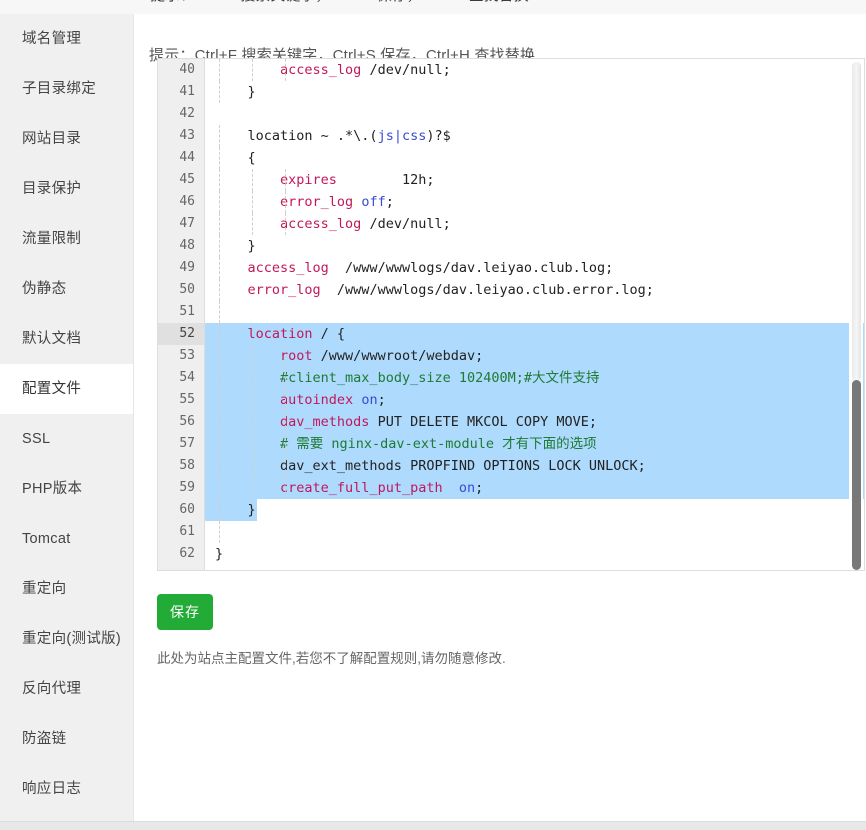  Describe the element at coordinates (36, 439) in the screenshot. I see `sidebar-item-label: SSL` at that location.